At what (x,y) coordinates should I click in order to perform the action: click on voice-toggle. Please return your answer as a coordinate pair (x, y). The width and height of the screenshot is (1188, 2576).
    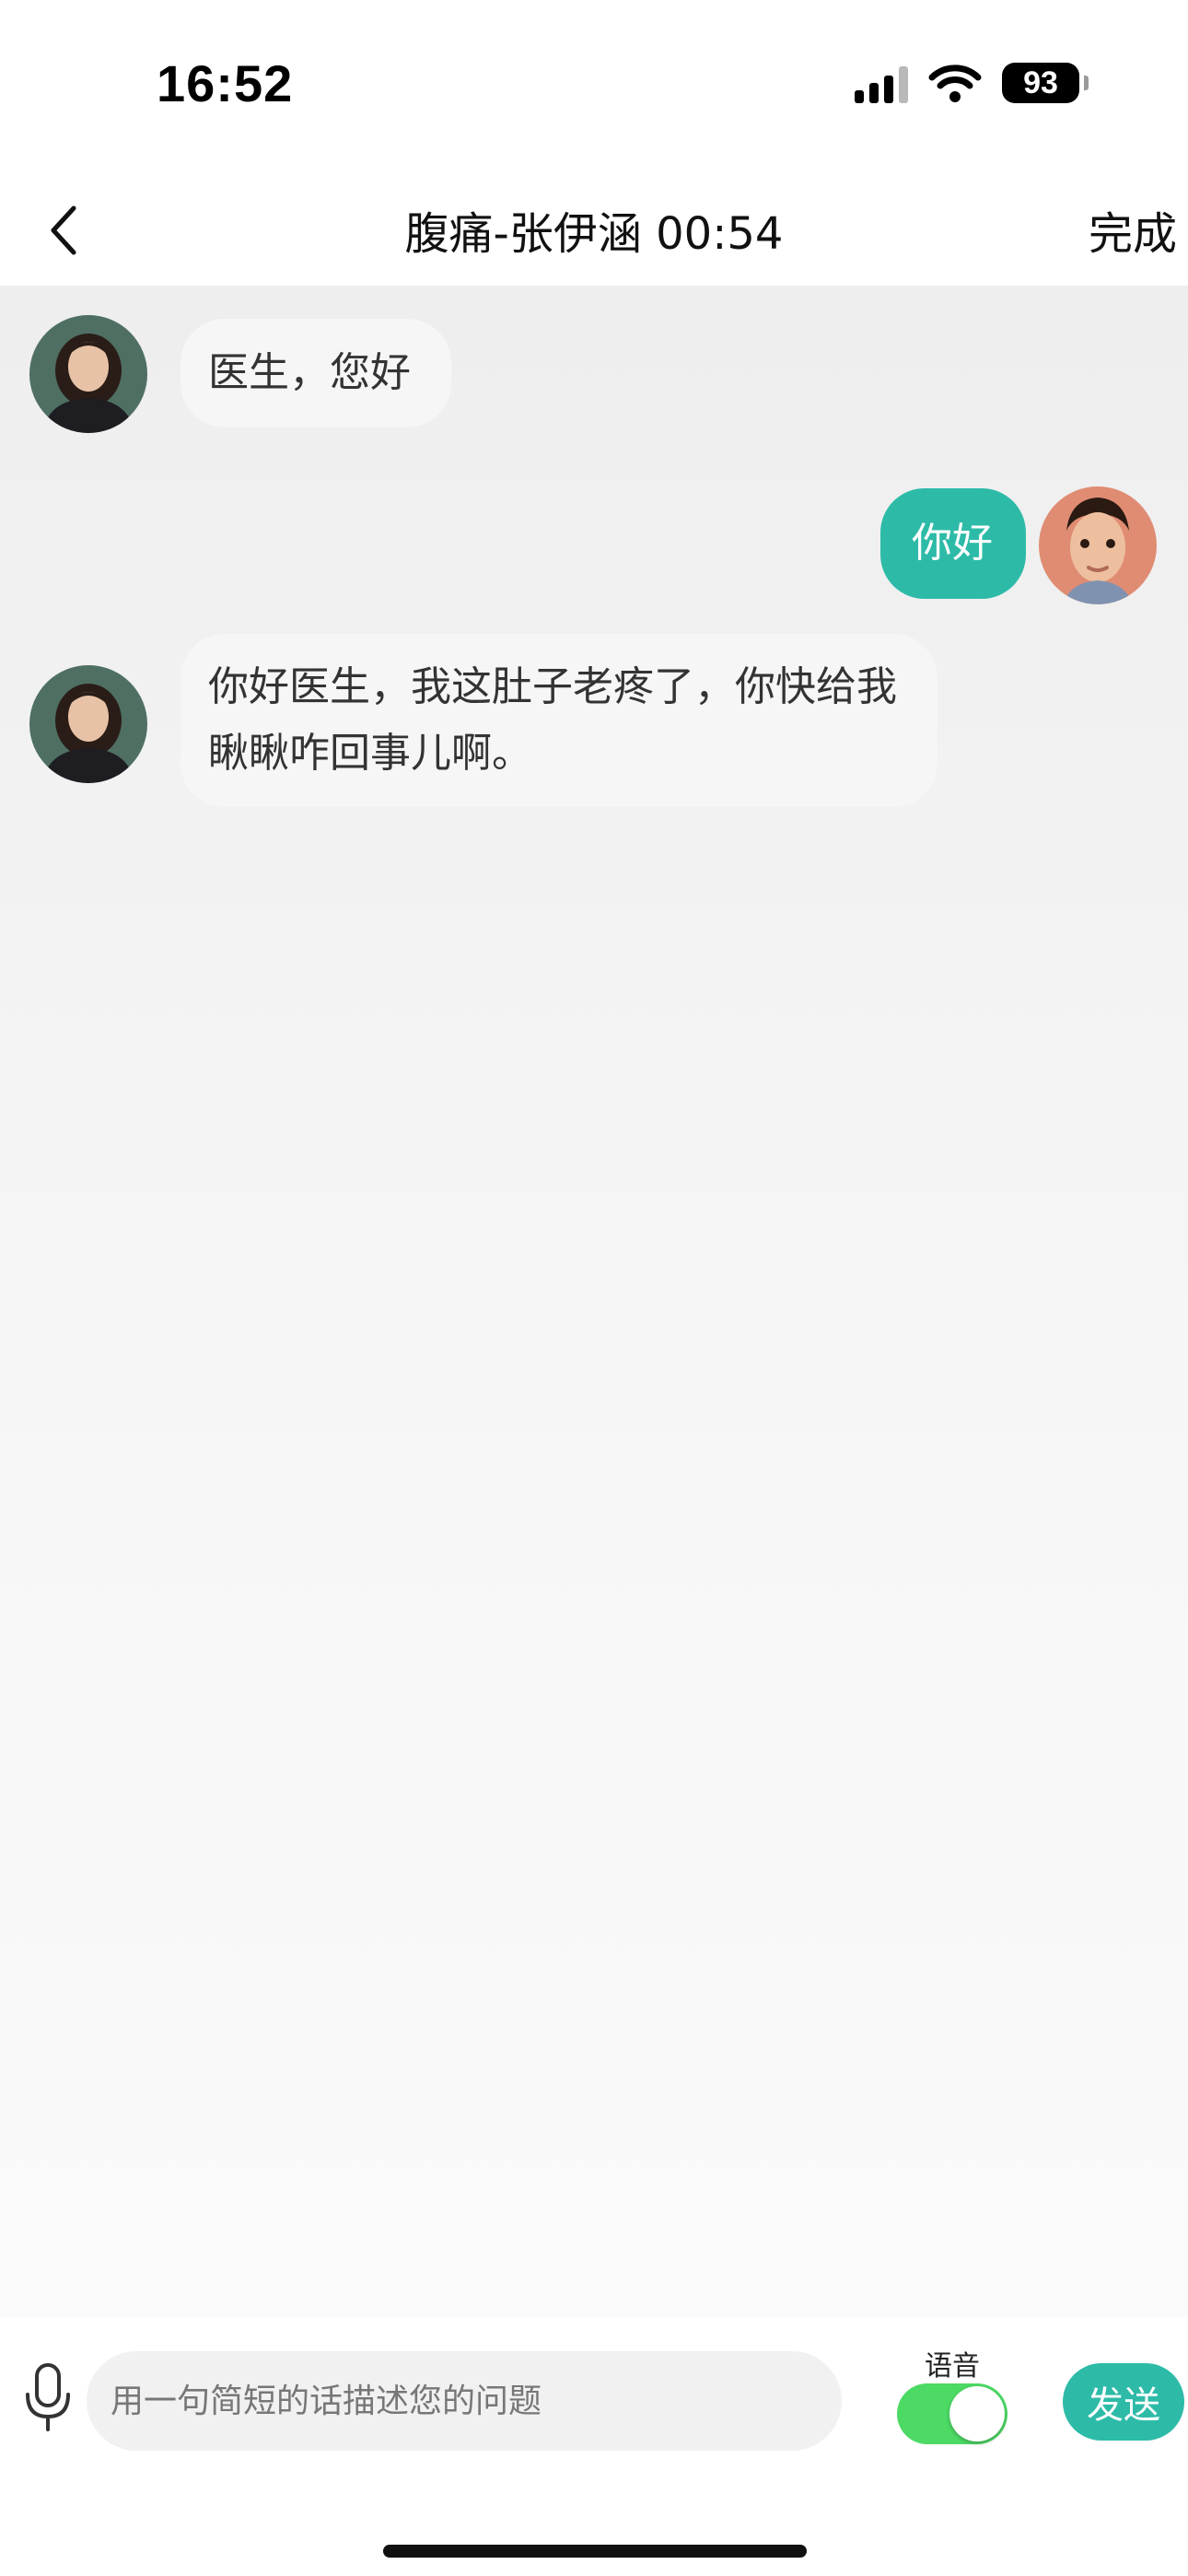
    Looking at the image, I should click on (952, 2413).